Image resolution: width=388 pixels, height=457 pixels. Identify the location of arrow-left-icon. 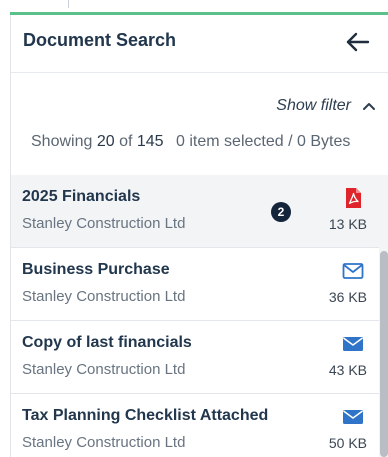
(358, 42).